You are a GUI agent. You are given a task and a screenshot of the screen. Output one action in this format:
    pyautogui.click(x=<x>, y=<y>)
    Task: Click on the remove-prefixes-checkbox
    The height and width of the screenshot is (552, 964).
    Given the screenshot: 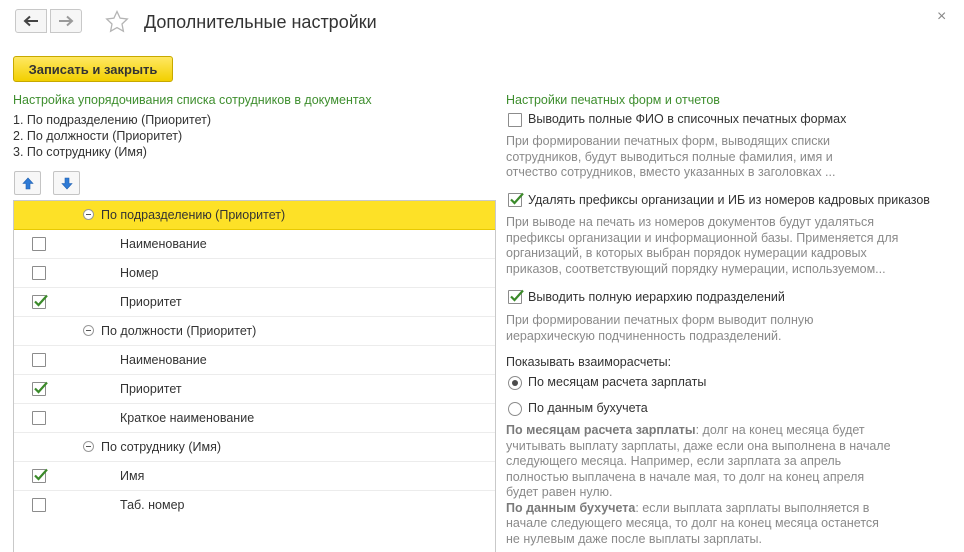 What is the action you would take?
    pyautogui.click(x=516, y=199)
    